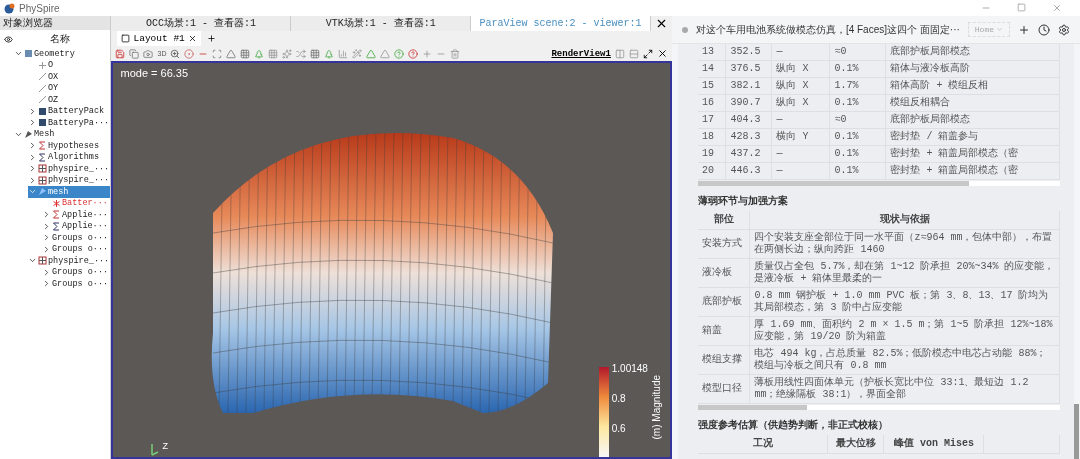 Image resolution: width=1080 pixels, height=459 pixels. I want to click on table-cell: 352.5, so click(748, 52).